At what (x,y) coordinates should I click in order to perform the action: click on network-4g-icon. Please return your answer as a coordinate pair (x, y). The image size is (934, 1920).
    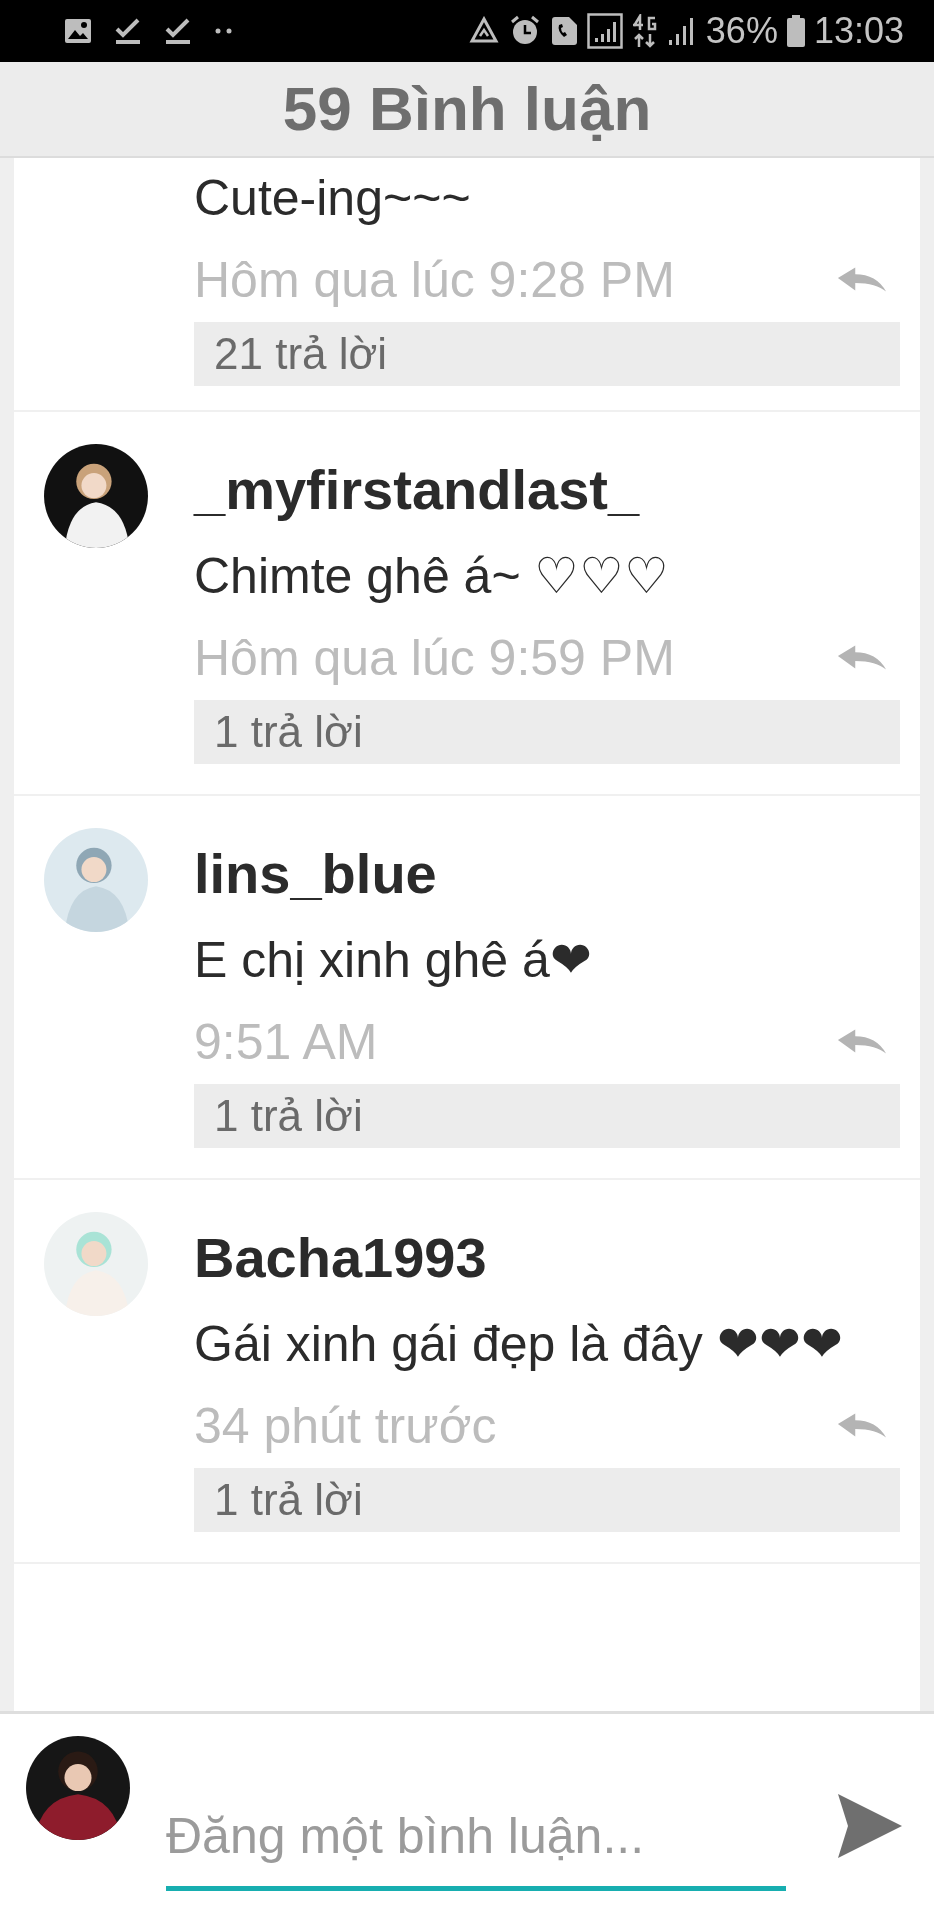
    Looking at the image, I should click on (644, 31).